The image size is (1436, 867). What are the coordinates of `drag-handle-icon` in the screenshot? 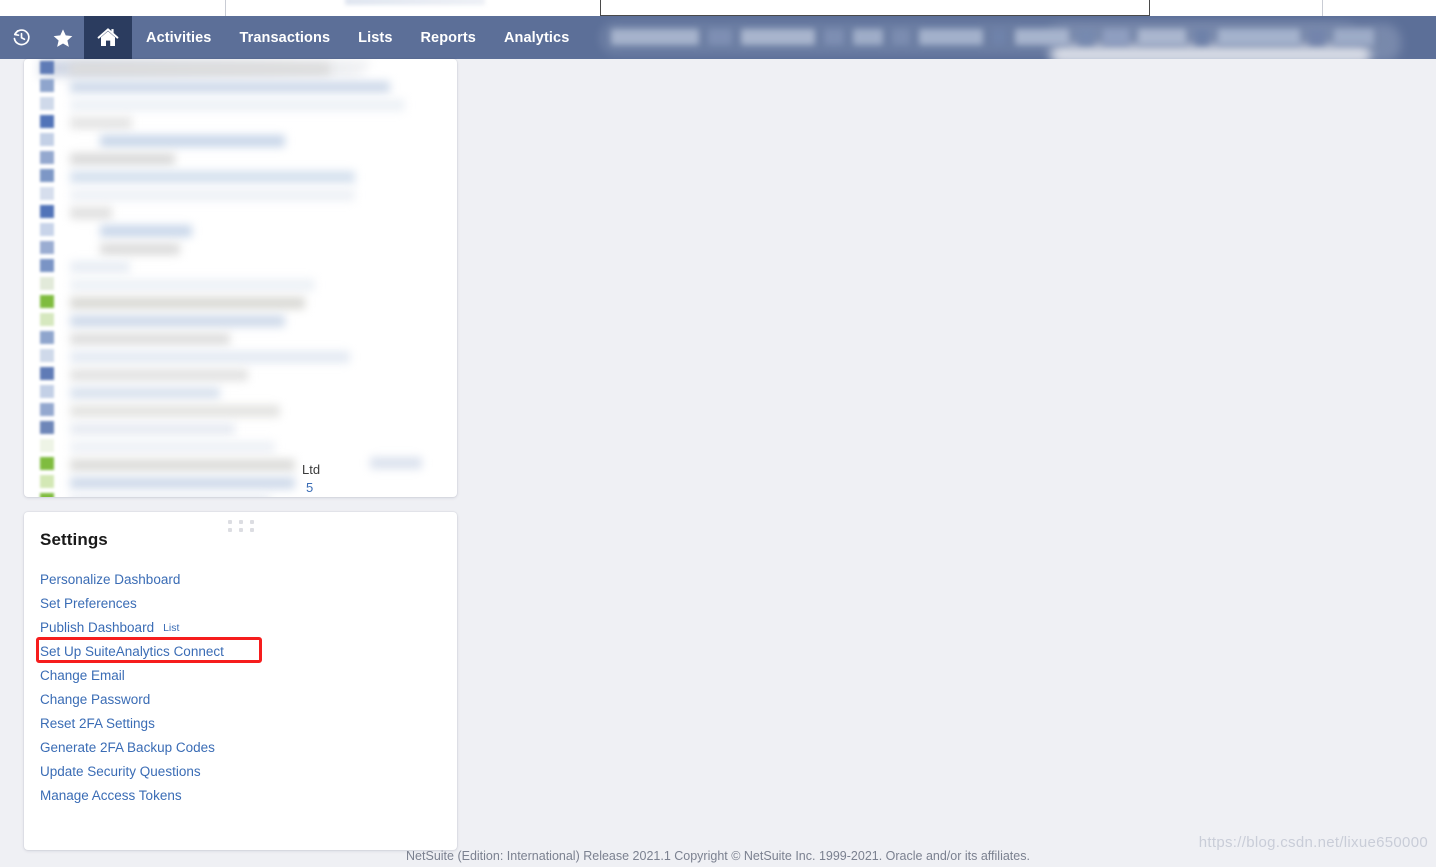 It's located at (240, 526).